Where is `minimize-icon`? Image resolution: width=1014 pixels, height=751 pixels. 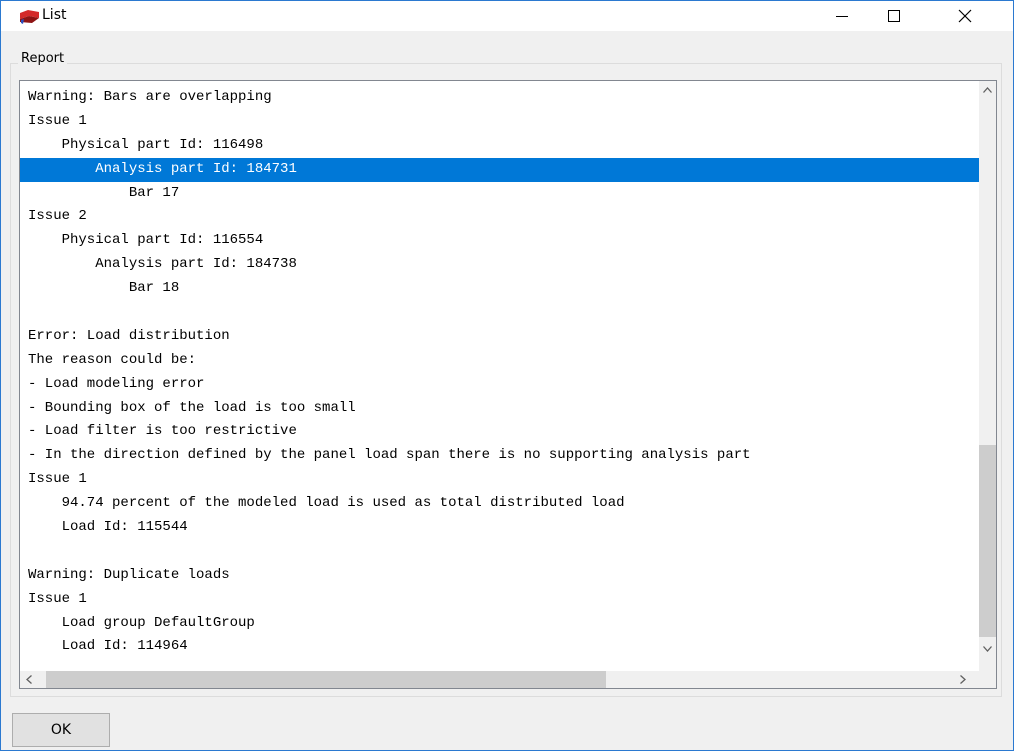 minimize-icon is located at coordinates (842, 16).